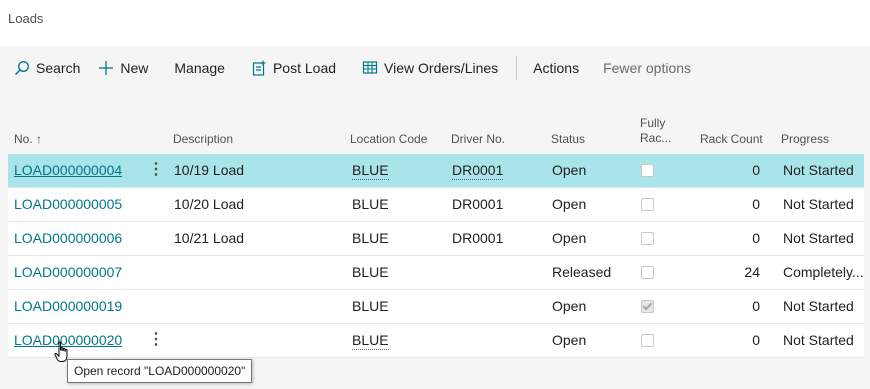  What do you see at coordinates (259, 68) in the screenshot?
I see `post-document-icon` at bounding box center [259, 68].